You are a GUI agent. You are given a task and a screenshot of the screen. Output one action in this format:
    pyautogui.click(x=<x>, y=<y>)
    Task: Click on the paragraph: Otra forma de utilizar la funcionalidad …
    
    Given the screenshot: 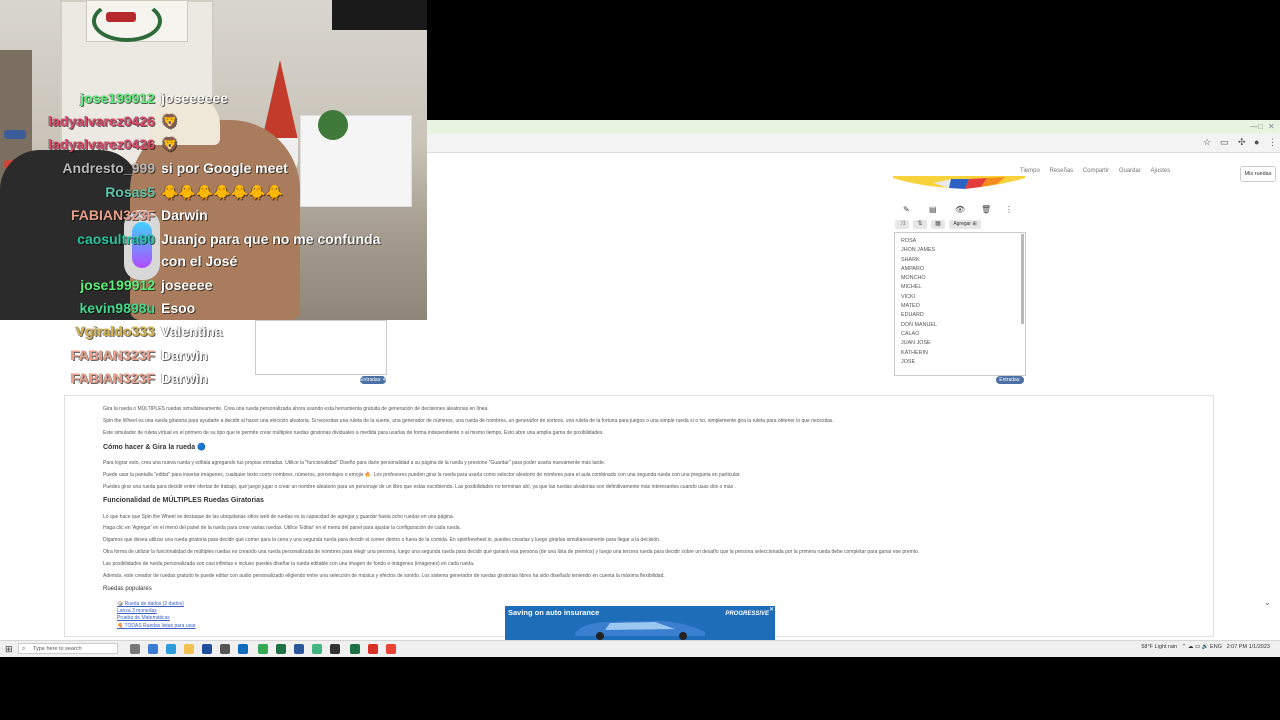 What is the action you would take?
    pyautogui.click(x=511, y=552)
    